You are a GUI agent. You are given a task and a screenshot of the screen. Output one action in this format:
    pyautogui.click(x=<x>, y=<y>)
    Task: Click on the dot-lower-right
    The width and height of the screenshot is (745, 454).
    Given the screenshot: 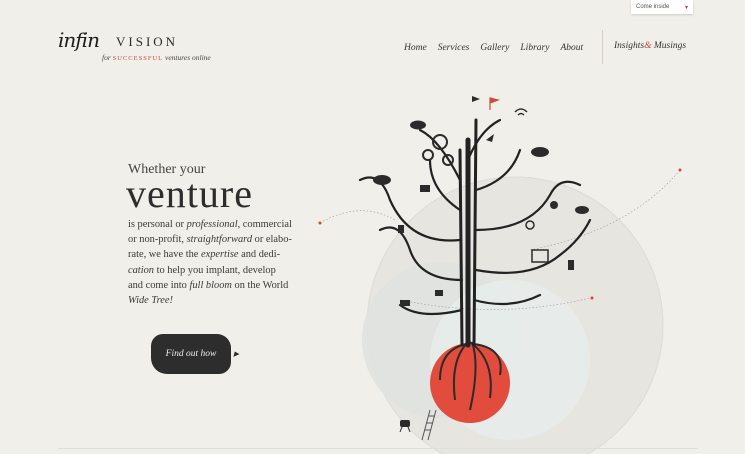 What is the action you would take?
    pyautogui.click(x=592, y=298)
    